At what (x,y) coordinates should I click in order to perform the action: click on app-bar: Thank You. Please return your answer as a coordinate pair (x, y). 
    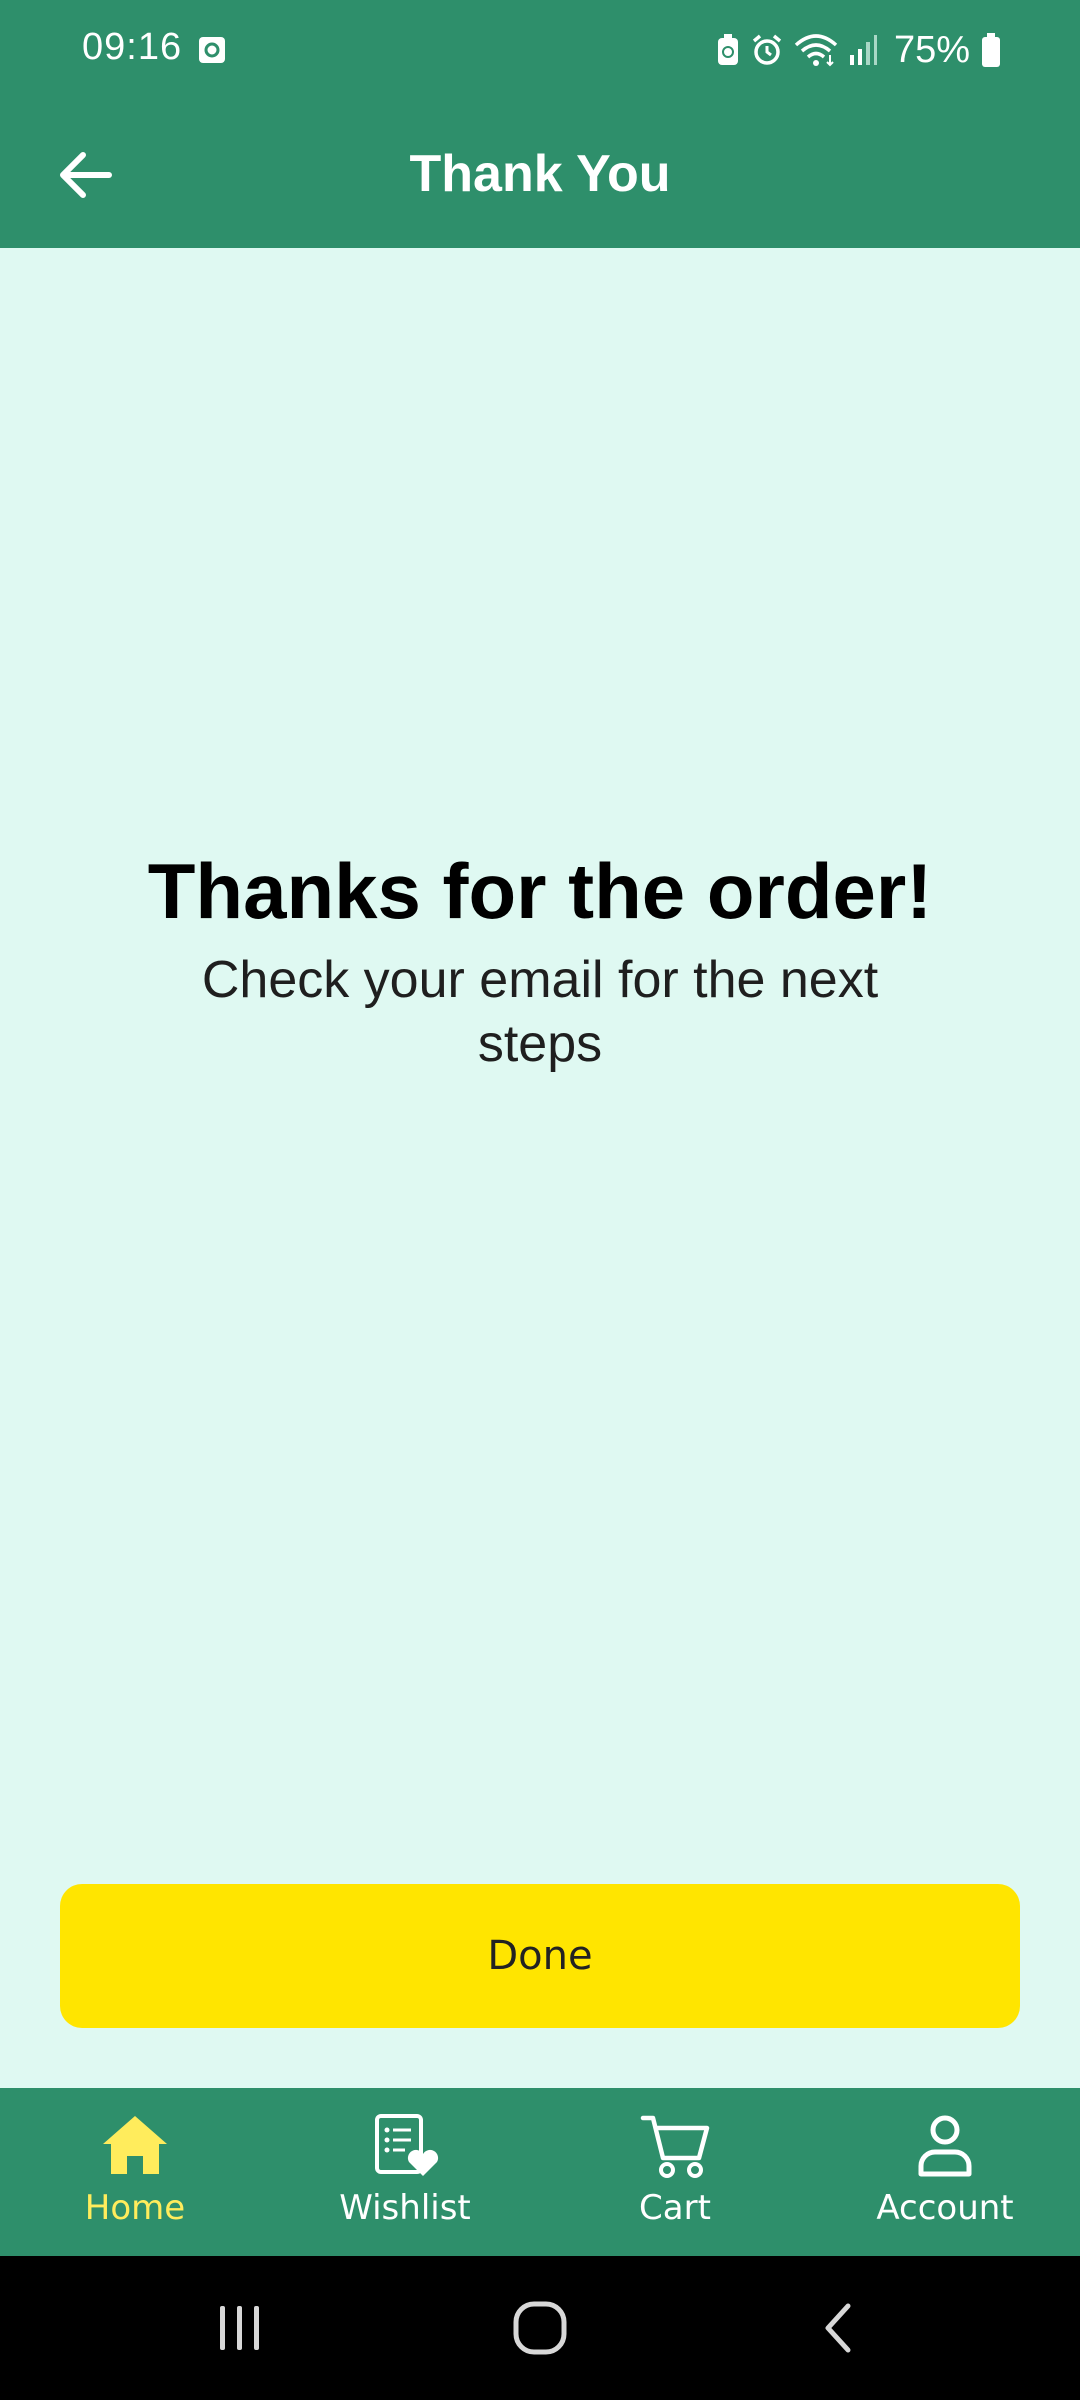
    Looking at the image, I should click on (540, 174).